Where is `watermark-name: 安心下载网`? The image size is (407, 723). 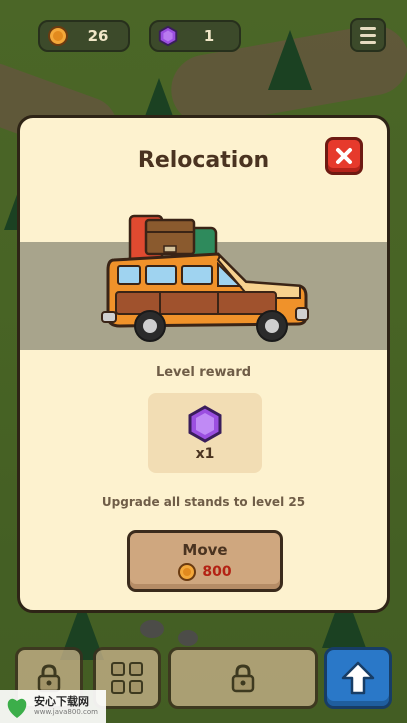 watermark-name: 安心下载网 is located at coordinates (61, 701).